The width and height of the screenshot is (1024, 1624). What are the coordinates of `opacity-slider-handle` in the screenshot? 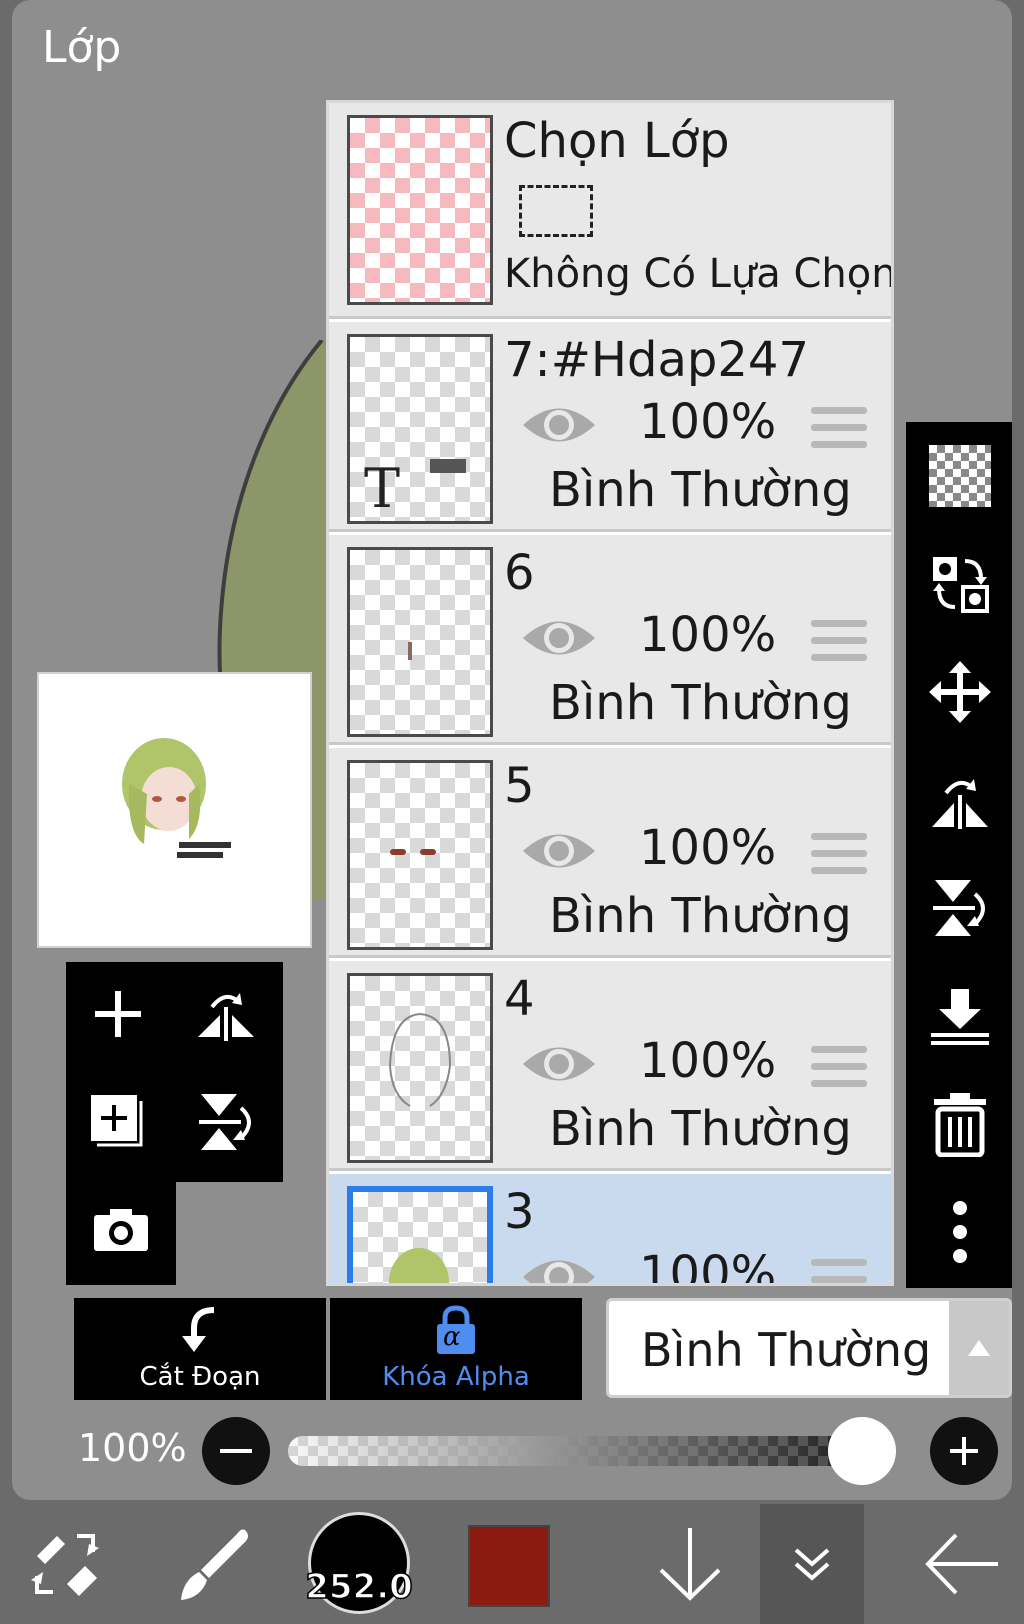 It's located at (862, 1451).